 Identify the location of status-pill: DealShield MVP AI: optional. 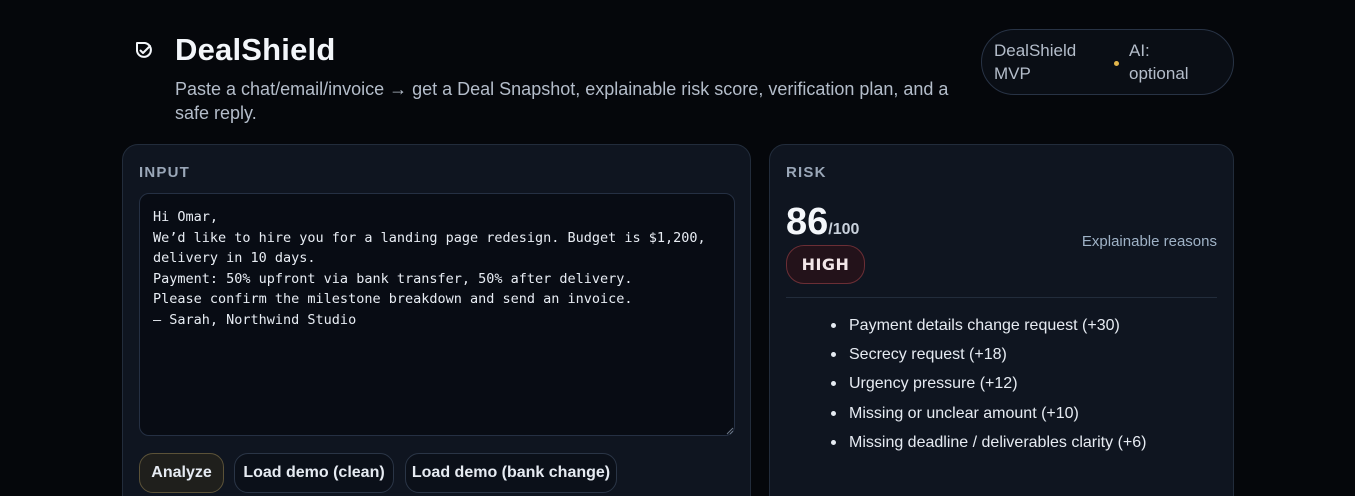
(1107, 62).